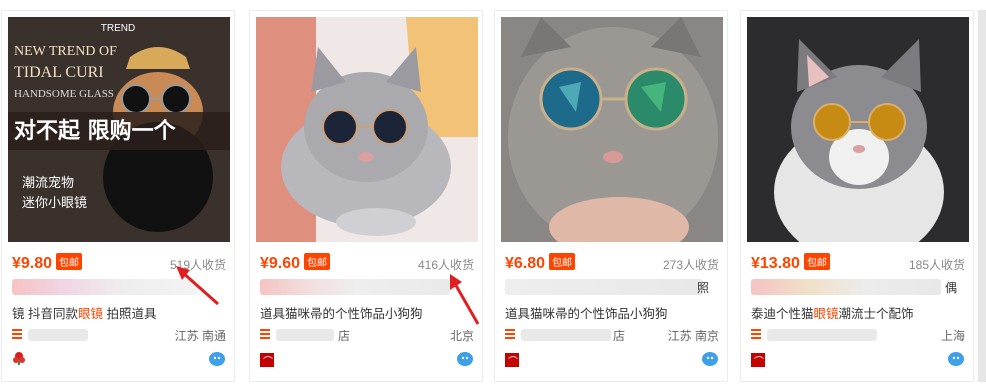  What do you see at coordinates (982, 196) in the screenshot?
I see `next-card-edge` at bounding box center [982, 196].